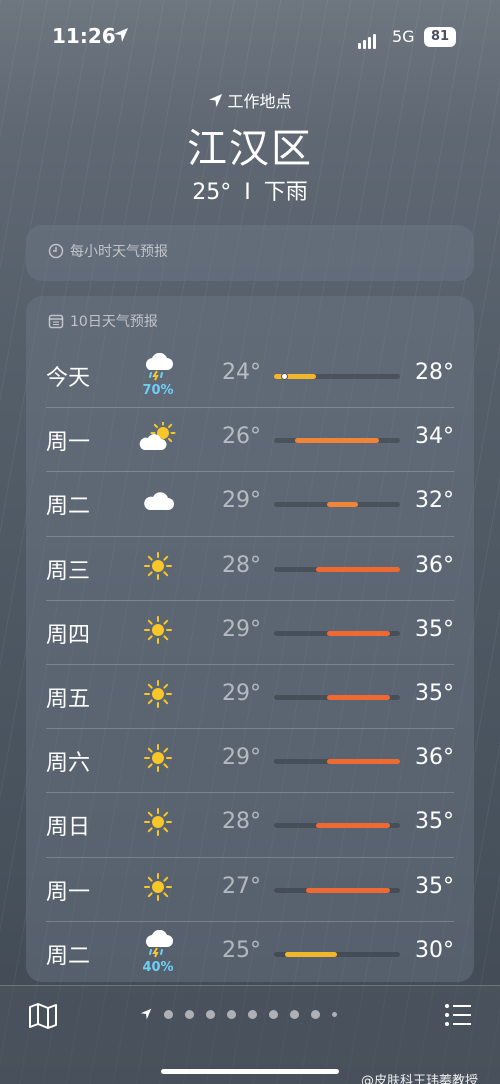 This screenshot has height=1084, width=500. Describe the element at coordinates (241, 372) in the screenshot. I see `low-temp: 24°` at that location.